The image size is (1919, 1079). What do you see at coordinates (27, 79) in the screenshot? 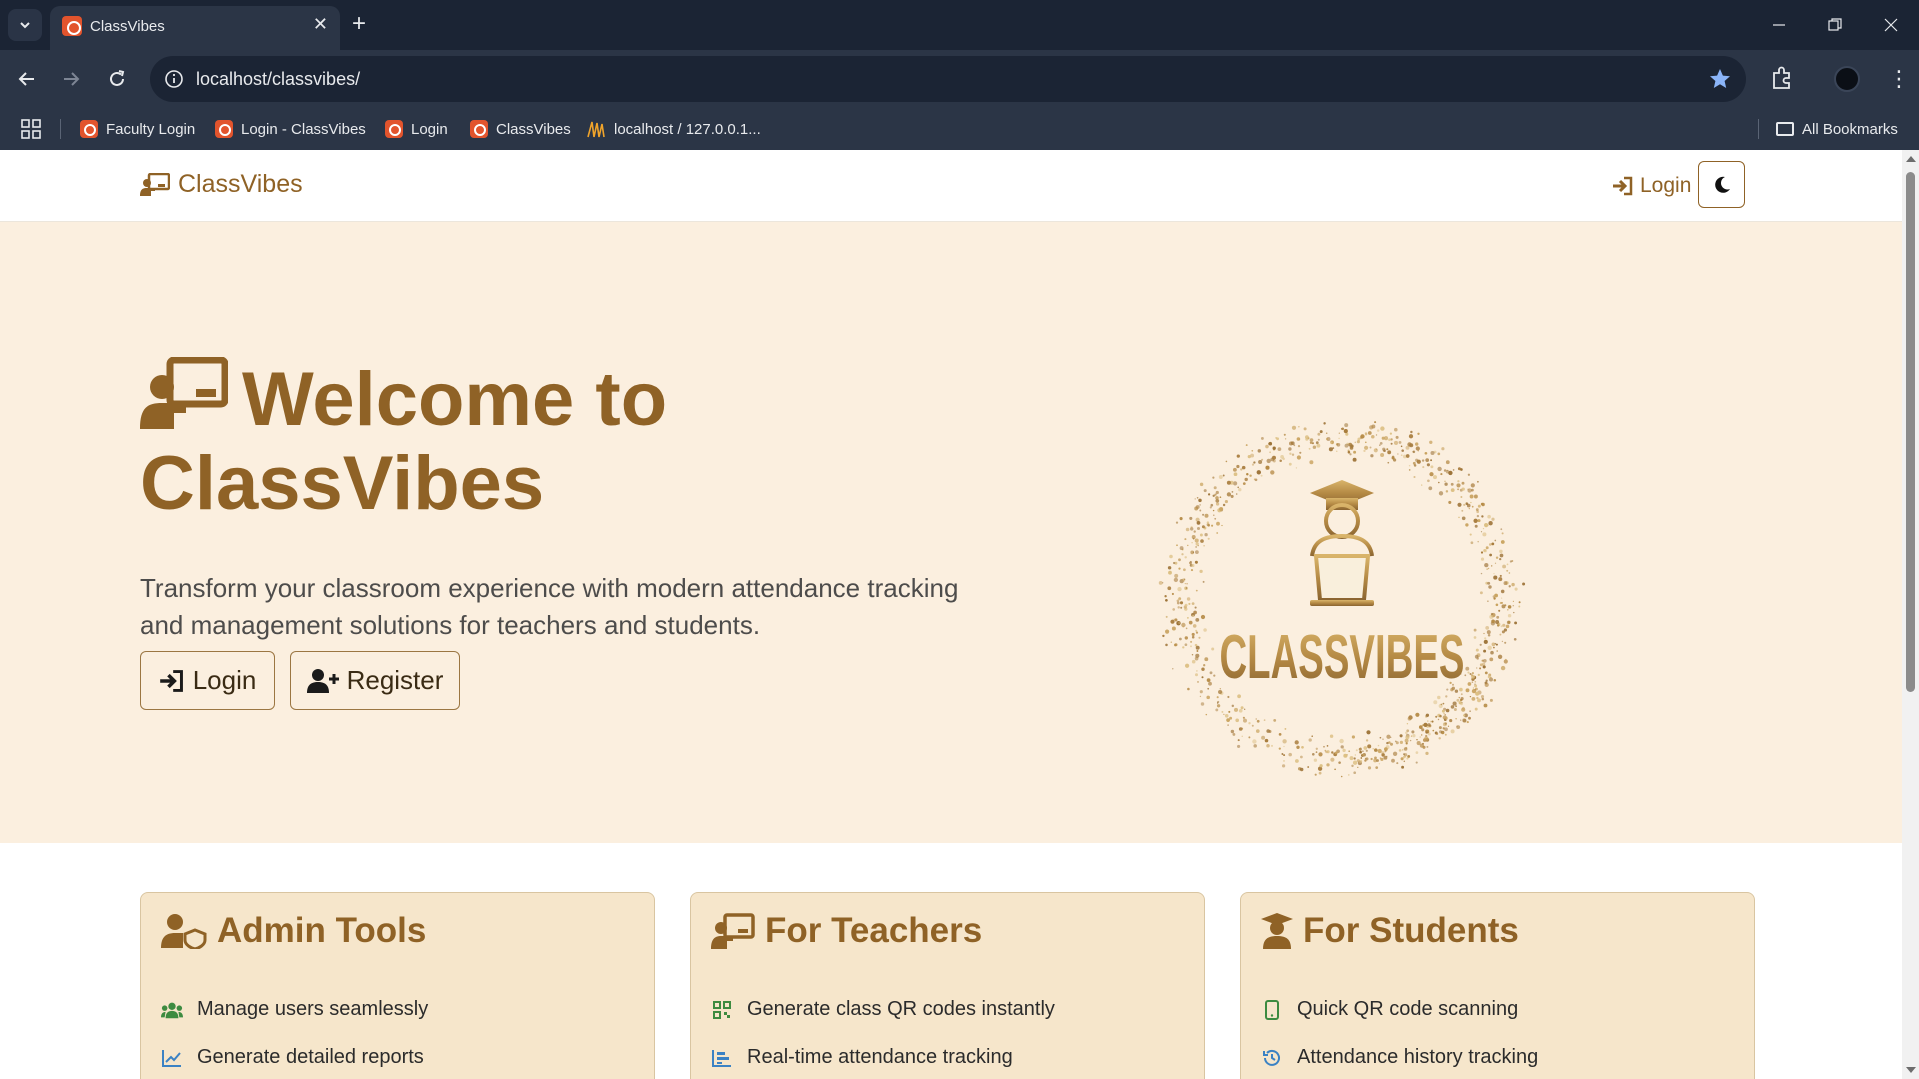
I see `back-button` at bounding box center [27, 79].